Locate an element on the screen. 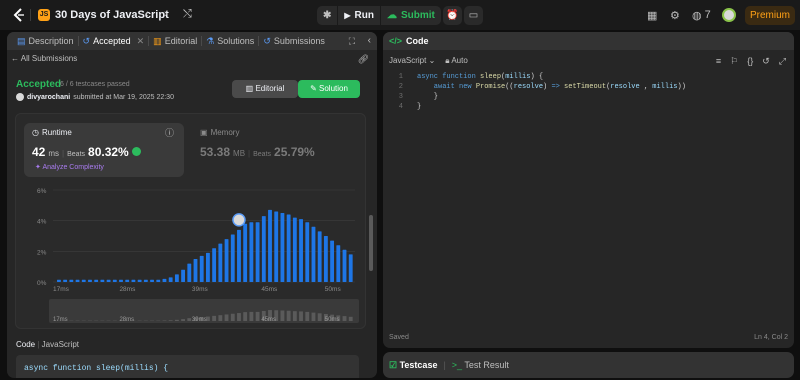 This screenshot has width=800, height=380. terminal-icon: >_ is located at coordinates (457, 365).